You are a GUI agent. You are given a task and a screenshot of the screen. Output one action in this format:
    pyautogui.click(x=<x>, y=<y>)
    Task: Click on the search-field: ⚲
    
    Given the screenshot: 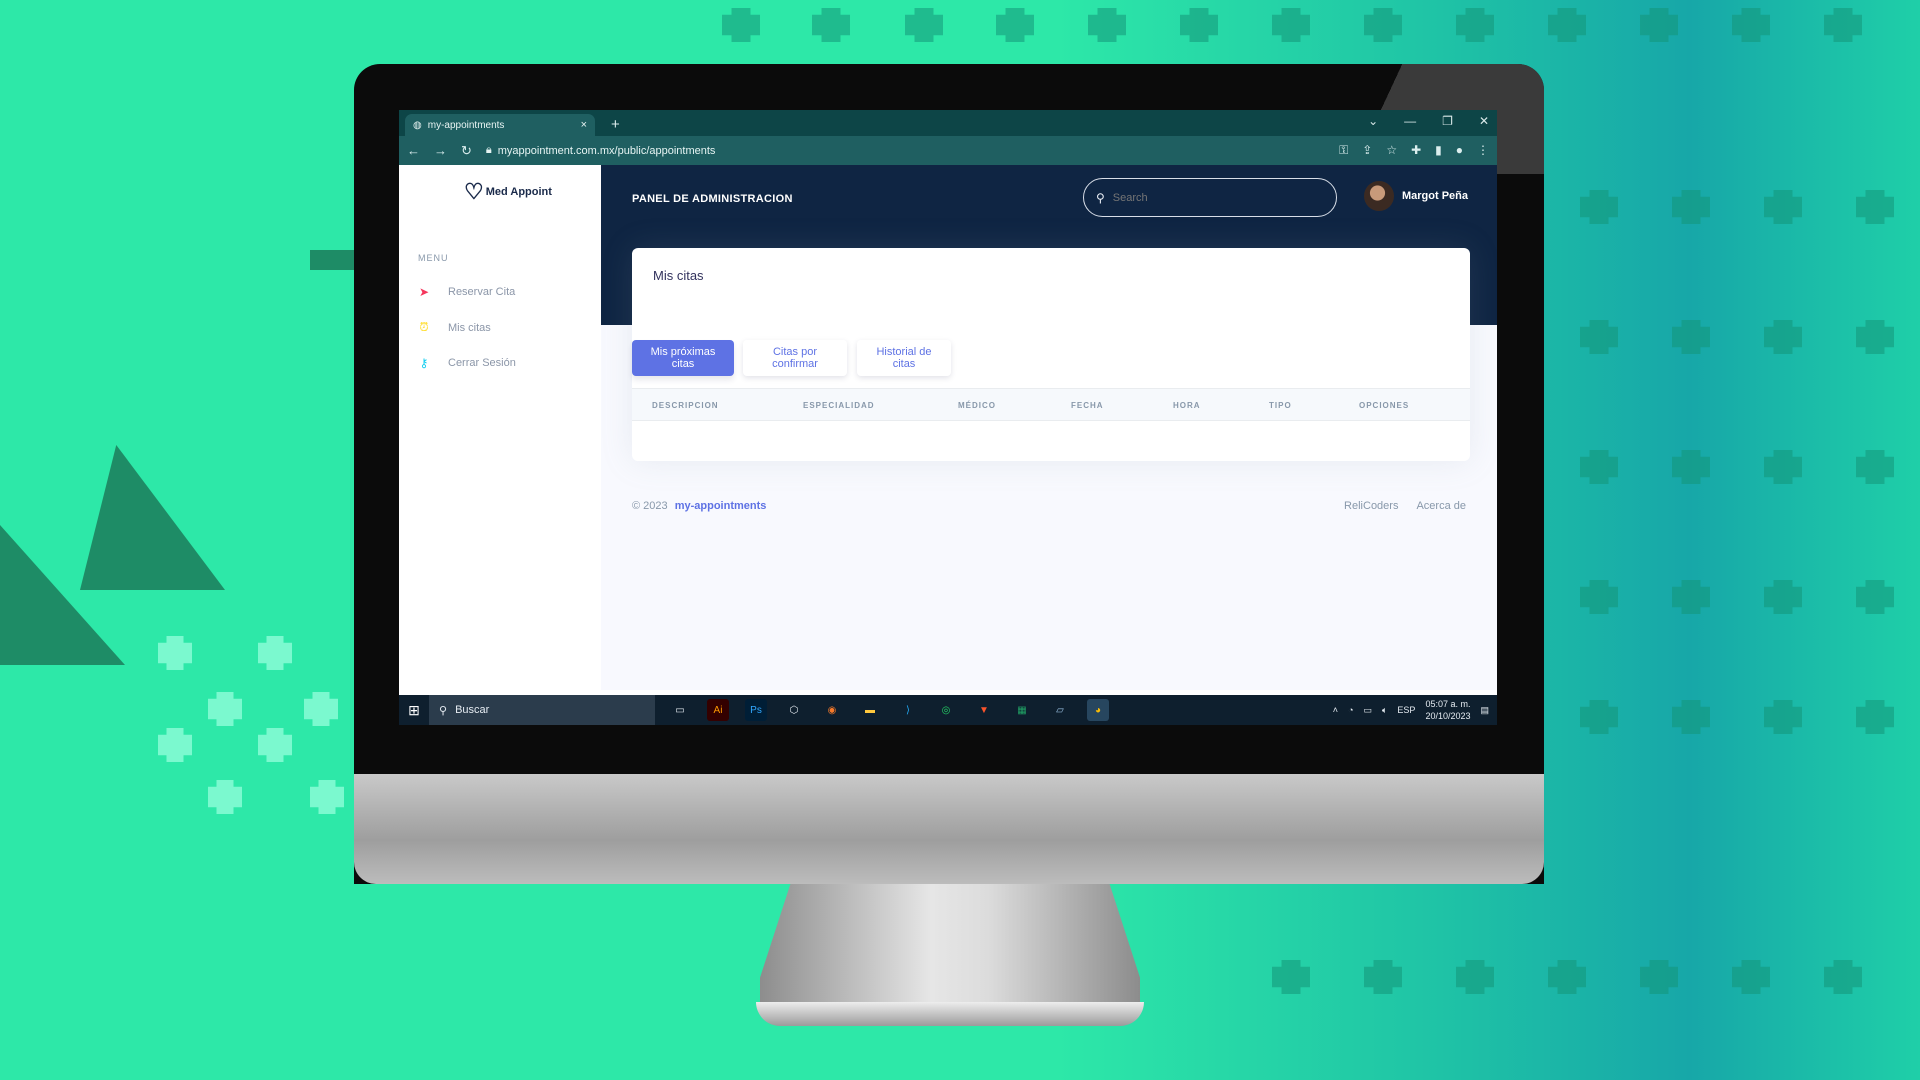 What is the action you would take?
    pyautogui.click(x=1210, y=197)
    